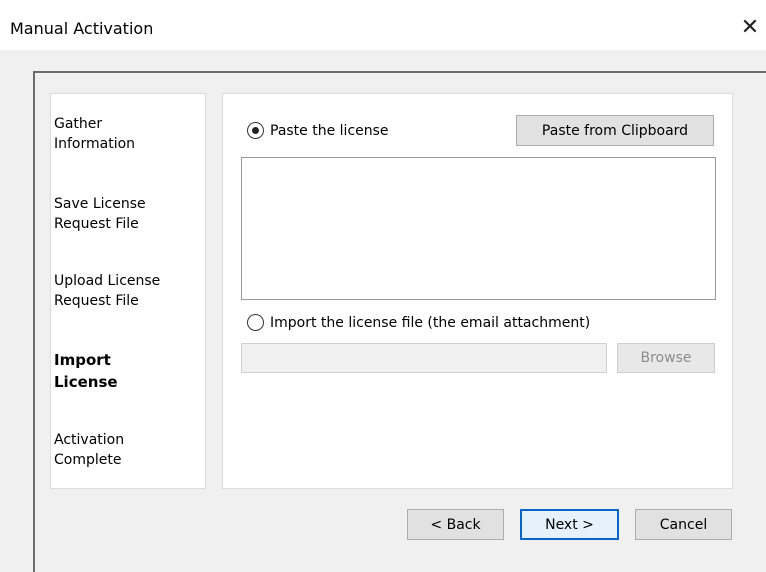  What do you see at coordinates (750, 28) in the screenshot?
I see `close-icon: ✕` at bounding box center [750, 28].